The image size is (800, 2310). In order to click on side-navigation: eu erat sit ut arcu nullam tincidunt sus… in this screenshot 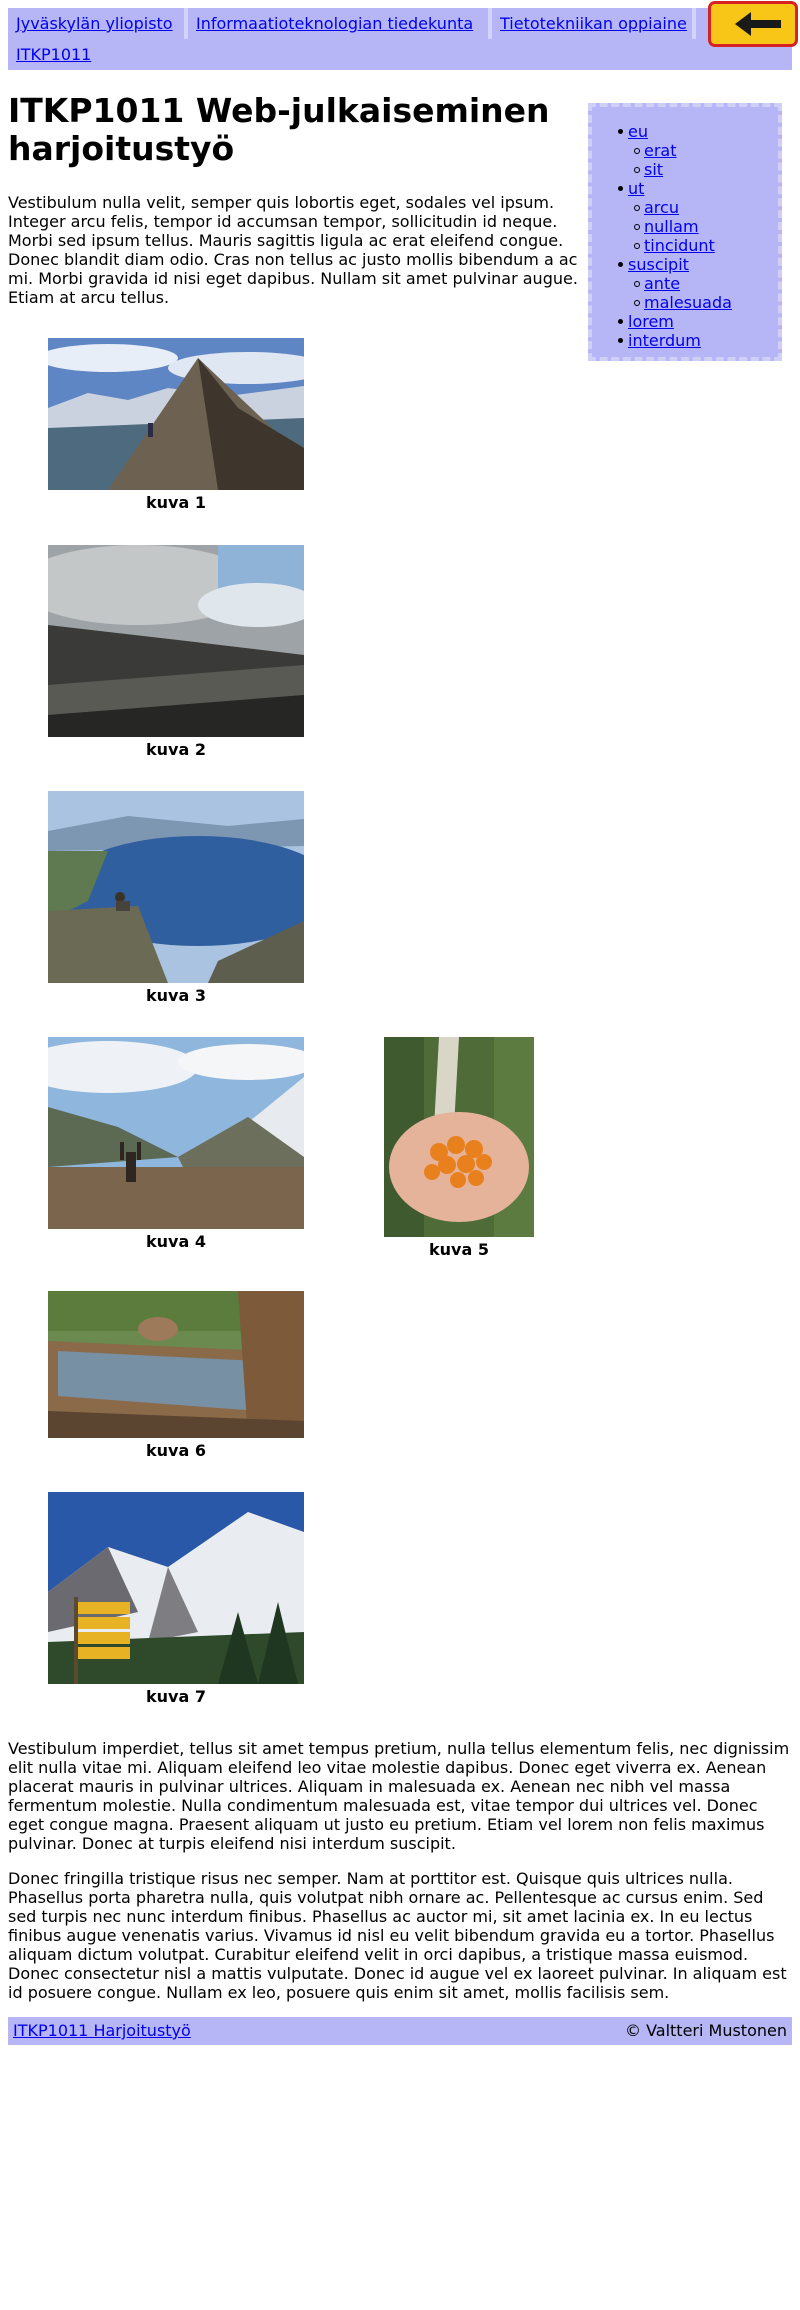, I will do `click(685, 232)`.